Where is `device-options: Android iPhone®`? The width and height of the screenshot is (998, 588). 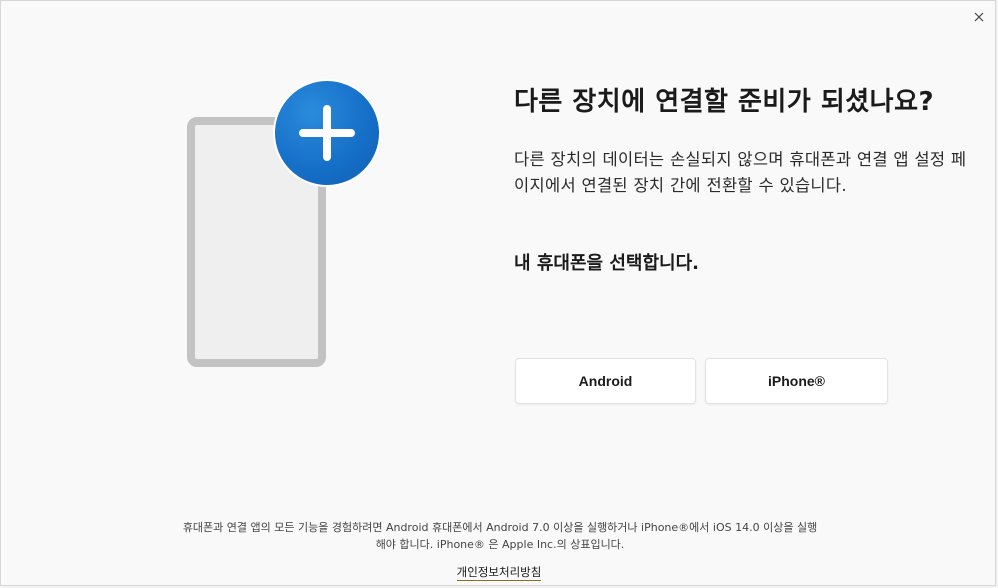
device-options: Android iPhone® is located at coordinates (701, 381).